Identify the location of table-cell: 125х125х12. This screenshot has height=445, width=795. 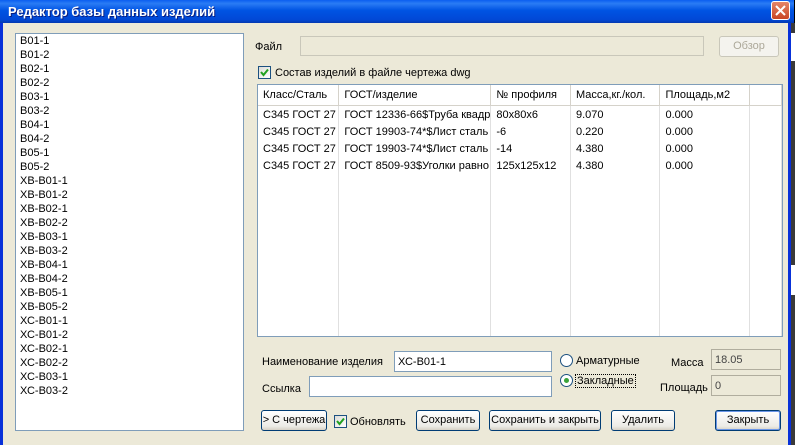
(530, 165).